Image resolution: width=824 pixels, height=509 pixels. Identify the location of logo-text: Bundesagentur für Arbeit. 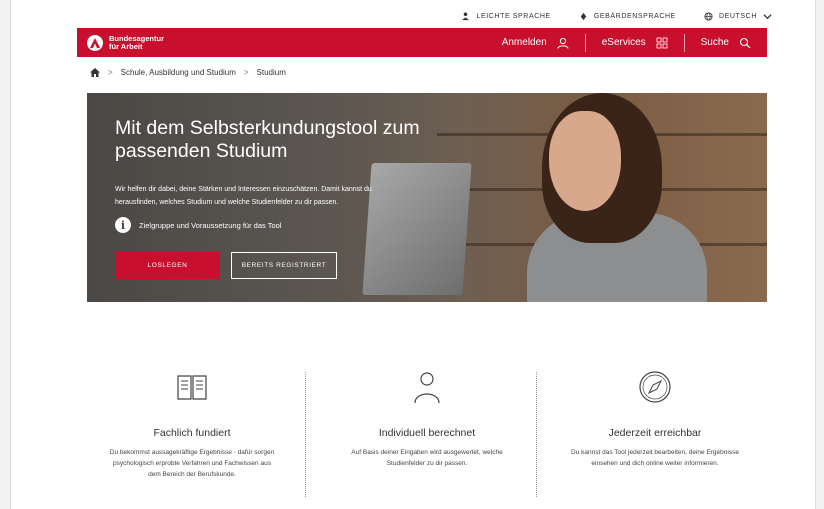
(136, 42).